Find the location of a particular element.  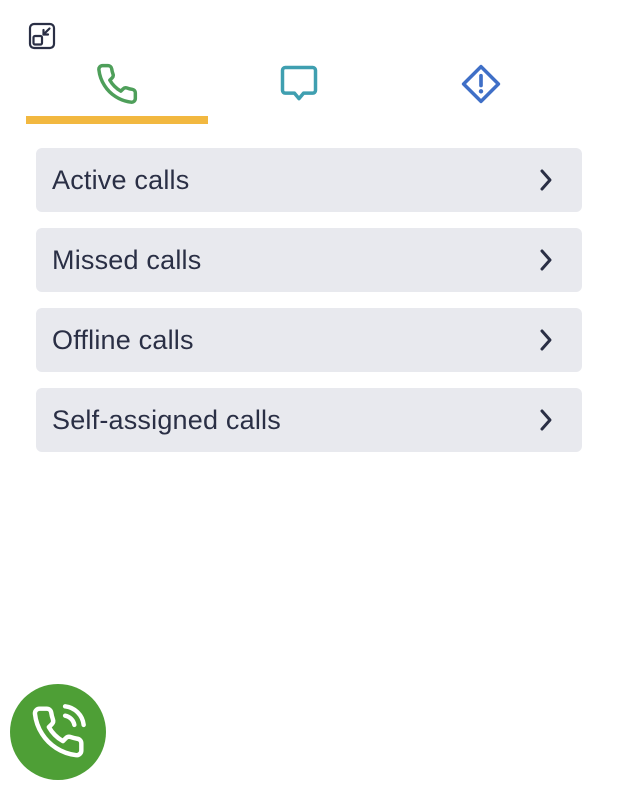

alert-diamond-icon is located at coordinates (481, 84).